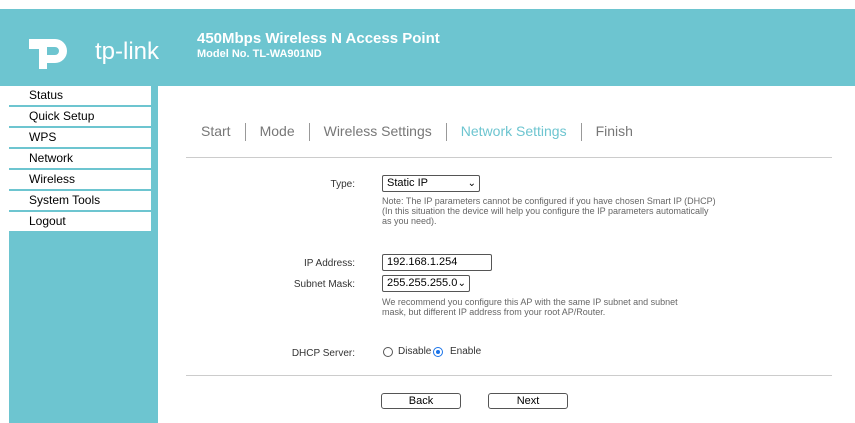 The height and width of the screenshot is (423, 855). Describe the element at coordinates (80, 201) in the screenshot. I see `sidebar-item-system-tools: System Tools` at that location.